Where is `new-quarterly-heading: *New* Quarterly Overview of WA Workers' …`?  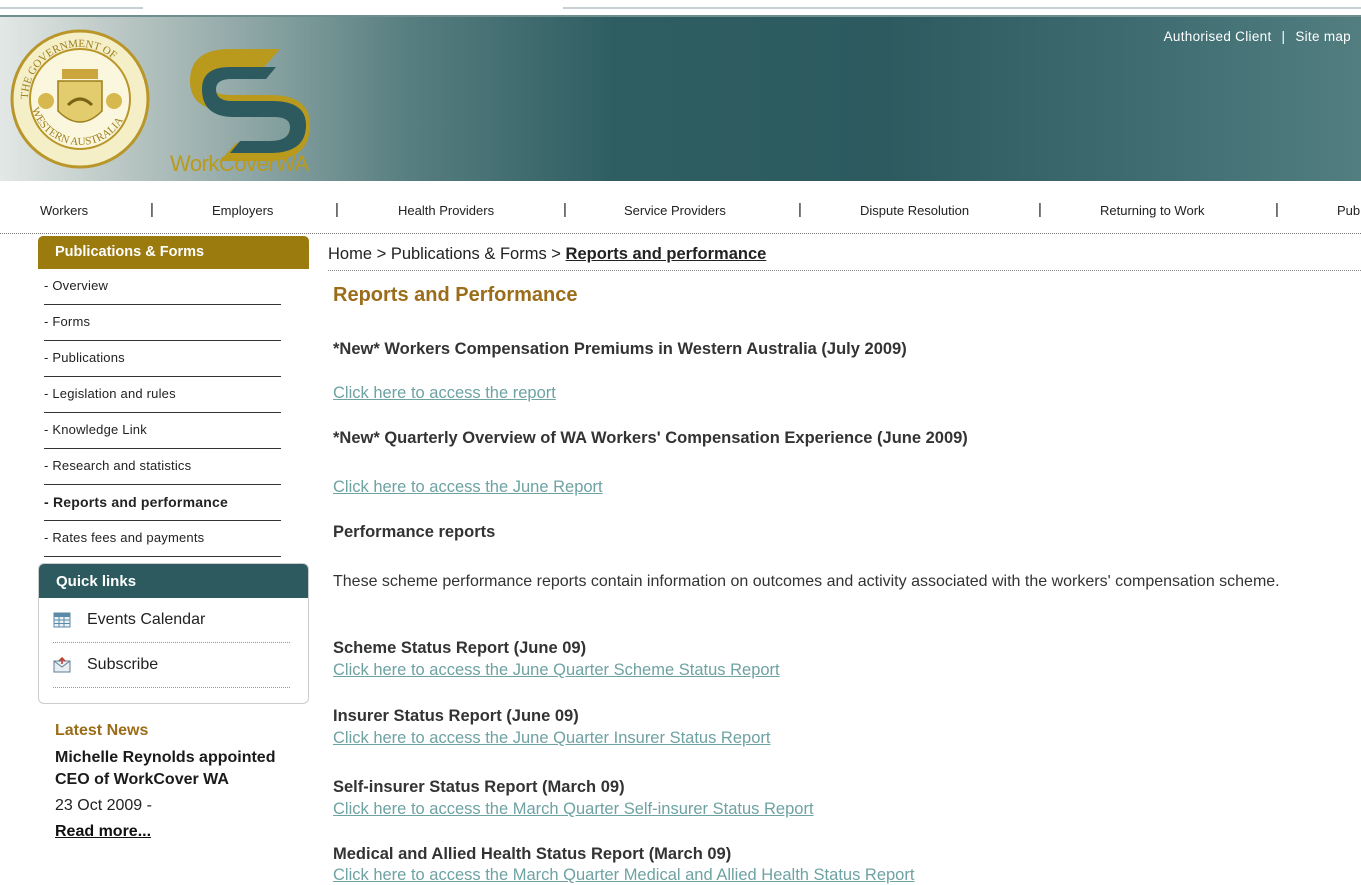
new-quarterly-heading: *New* Quarterly Overview of WA Workers' … is located at coordinates (650, 438).